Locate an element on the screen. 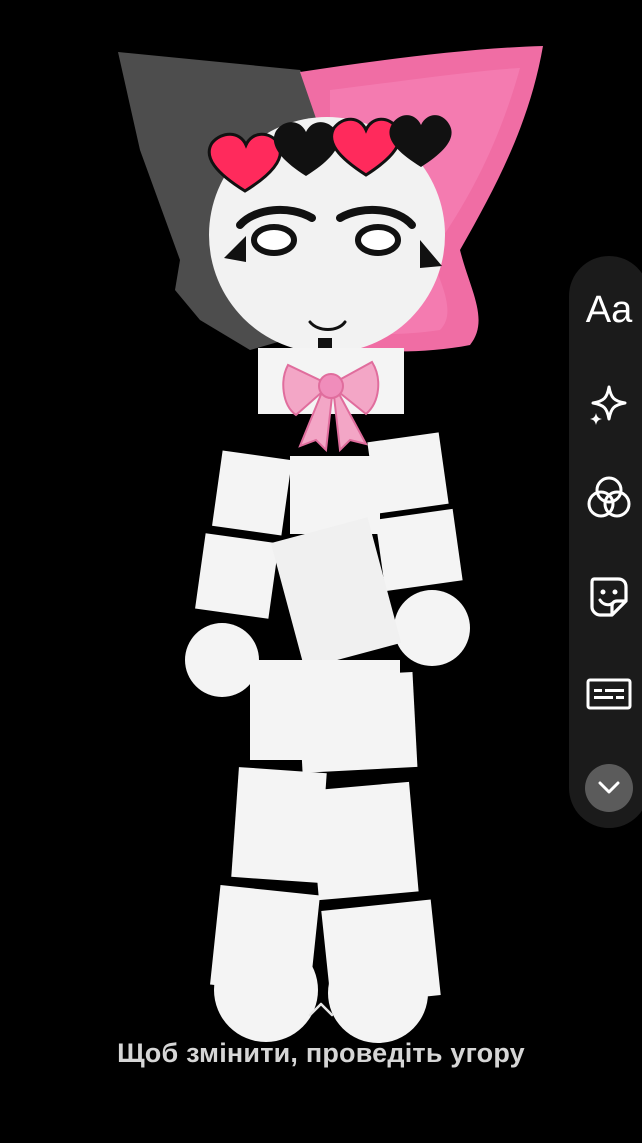 This screenshot has height=1143, width=642. sparkle-icon is located at coordinates (608, 405).